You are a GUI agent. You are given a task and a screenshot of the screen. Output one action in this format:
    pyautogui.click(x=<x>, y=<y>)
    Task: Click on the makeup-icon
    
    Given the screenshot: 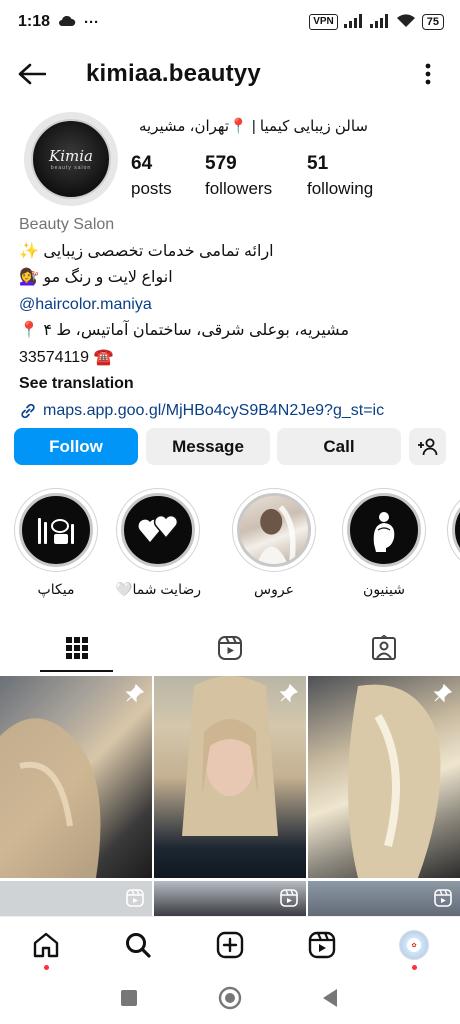 What is the action you would take?
    pyautogui.click(x=56, y=530)
    